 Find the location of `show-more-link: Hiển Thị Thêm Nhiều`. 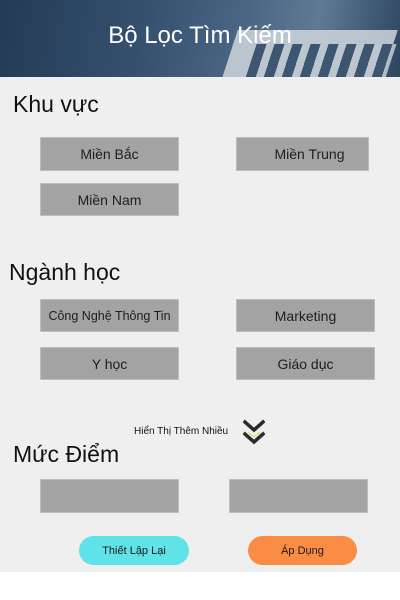

show-more-link: Hiển Thị Thêm Nhiều is located at coordinates (181, 431).